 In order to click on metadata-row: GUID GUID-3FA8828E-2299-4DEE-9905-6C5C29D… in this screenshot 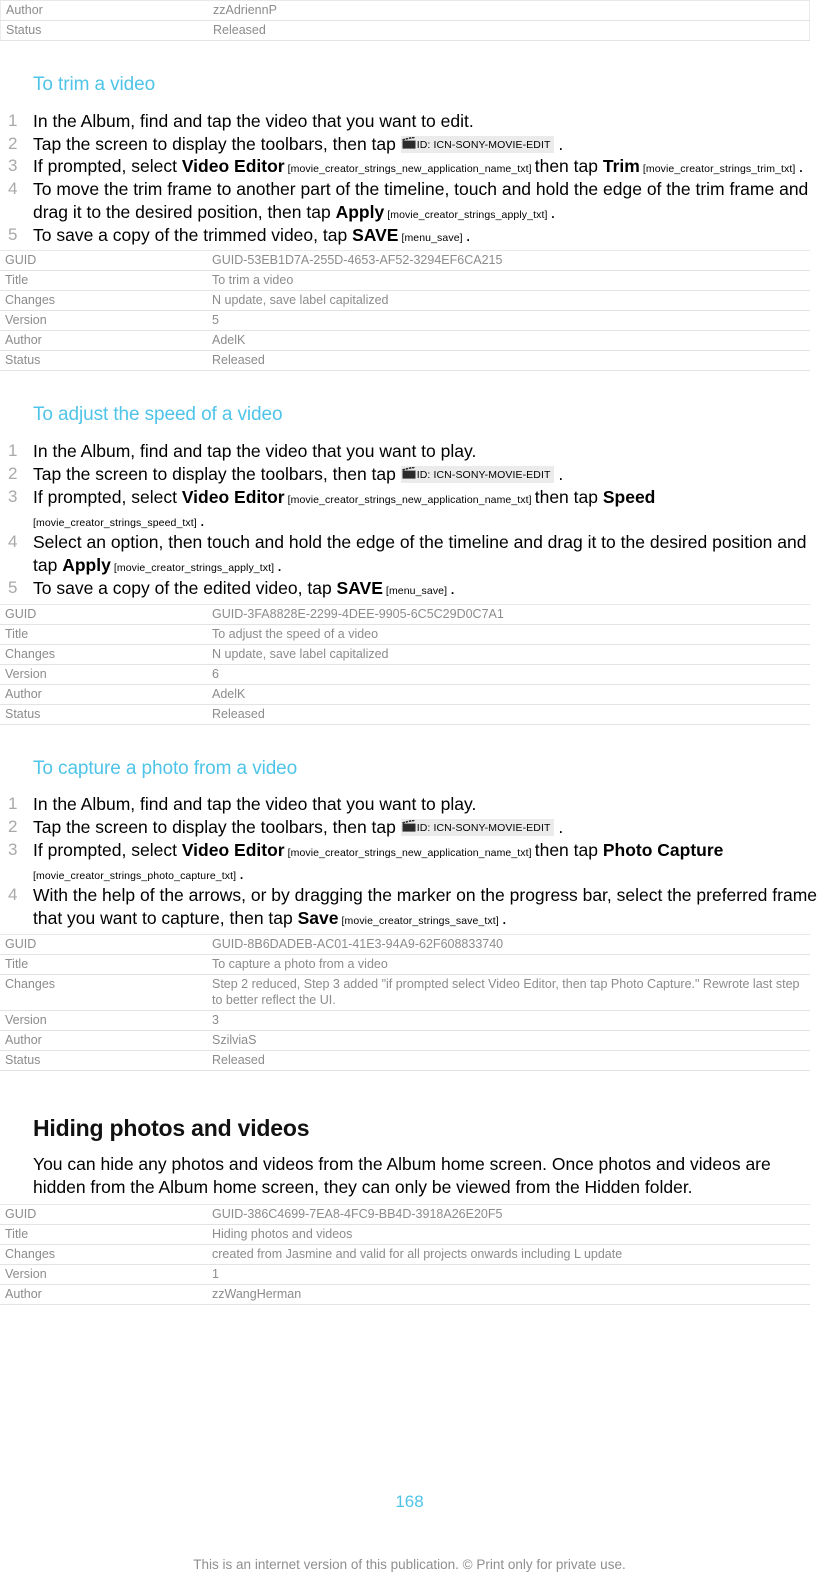, I will do `click(405, 614)`.